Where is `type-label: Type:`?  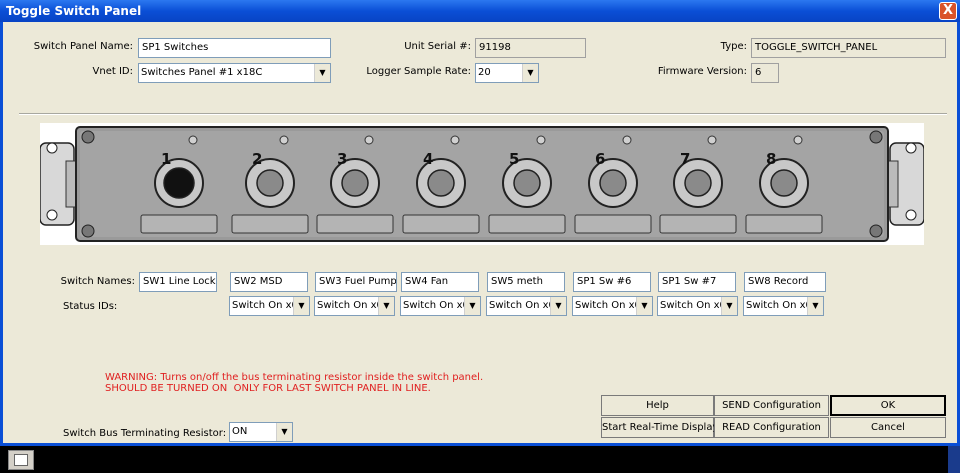 type-label: Type: is located at coordinates (733, 46).